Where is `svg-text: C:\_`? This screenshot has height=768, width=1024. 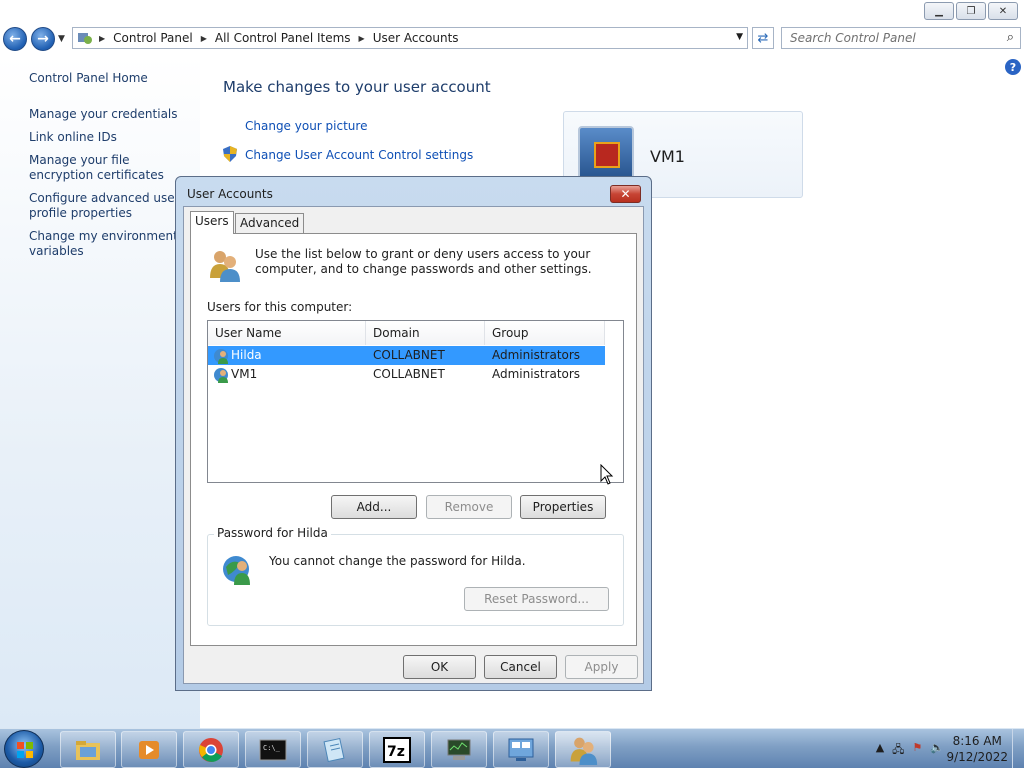
svg-text: C:\_ is located at coordinates (272, 748).